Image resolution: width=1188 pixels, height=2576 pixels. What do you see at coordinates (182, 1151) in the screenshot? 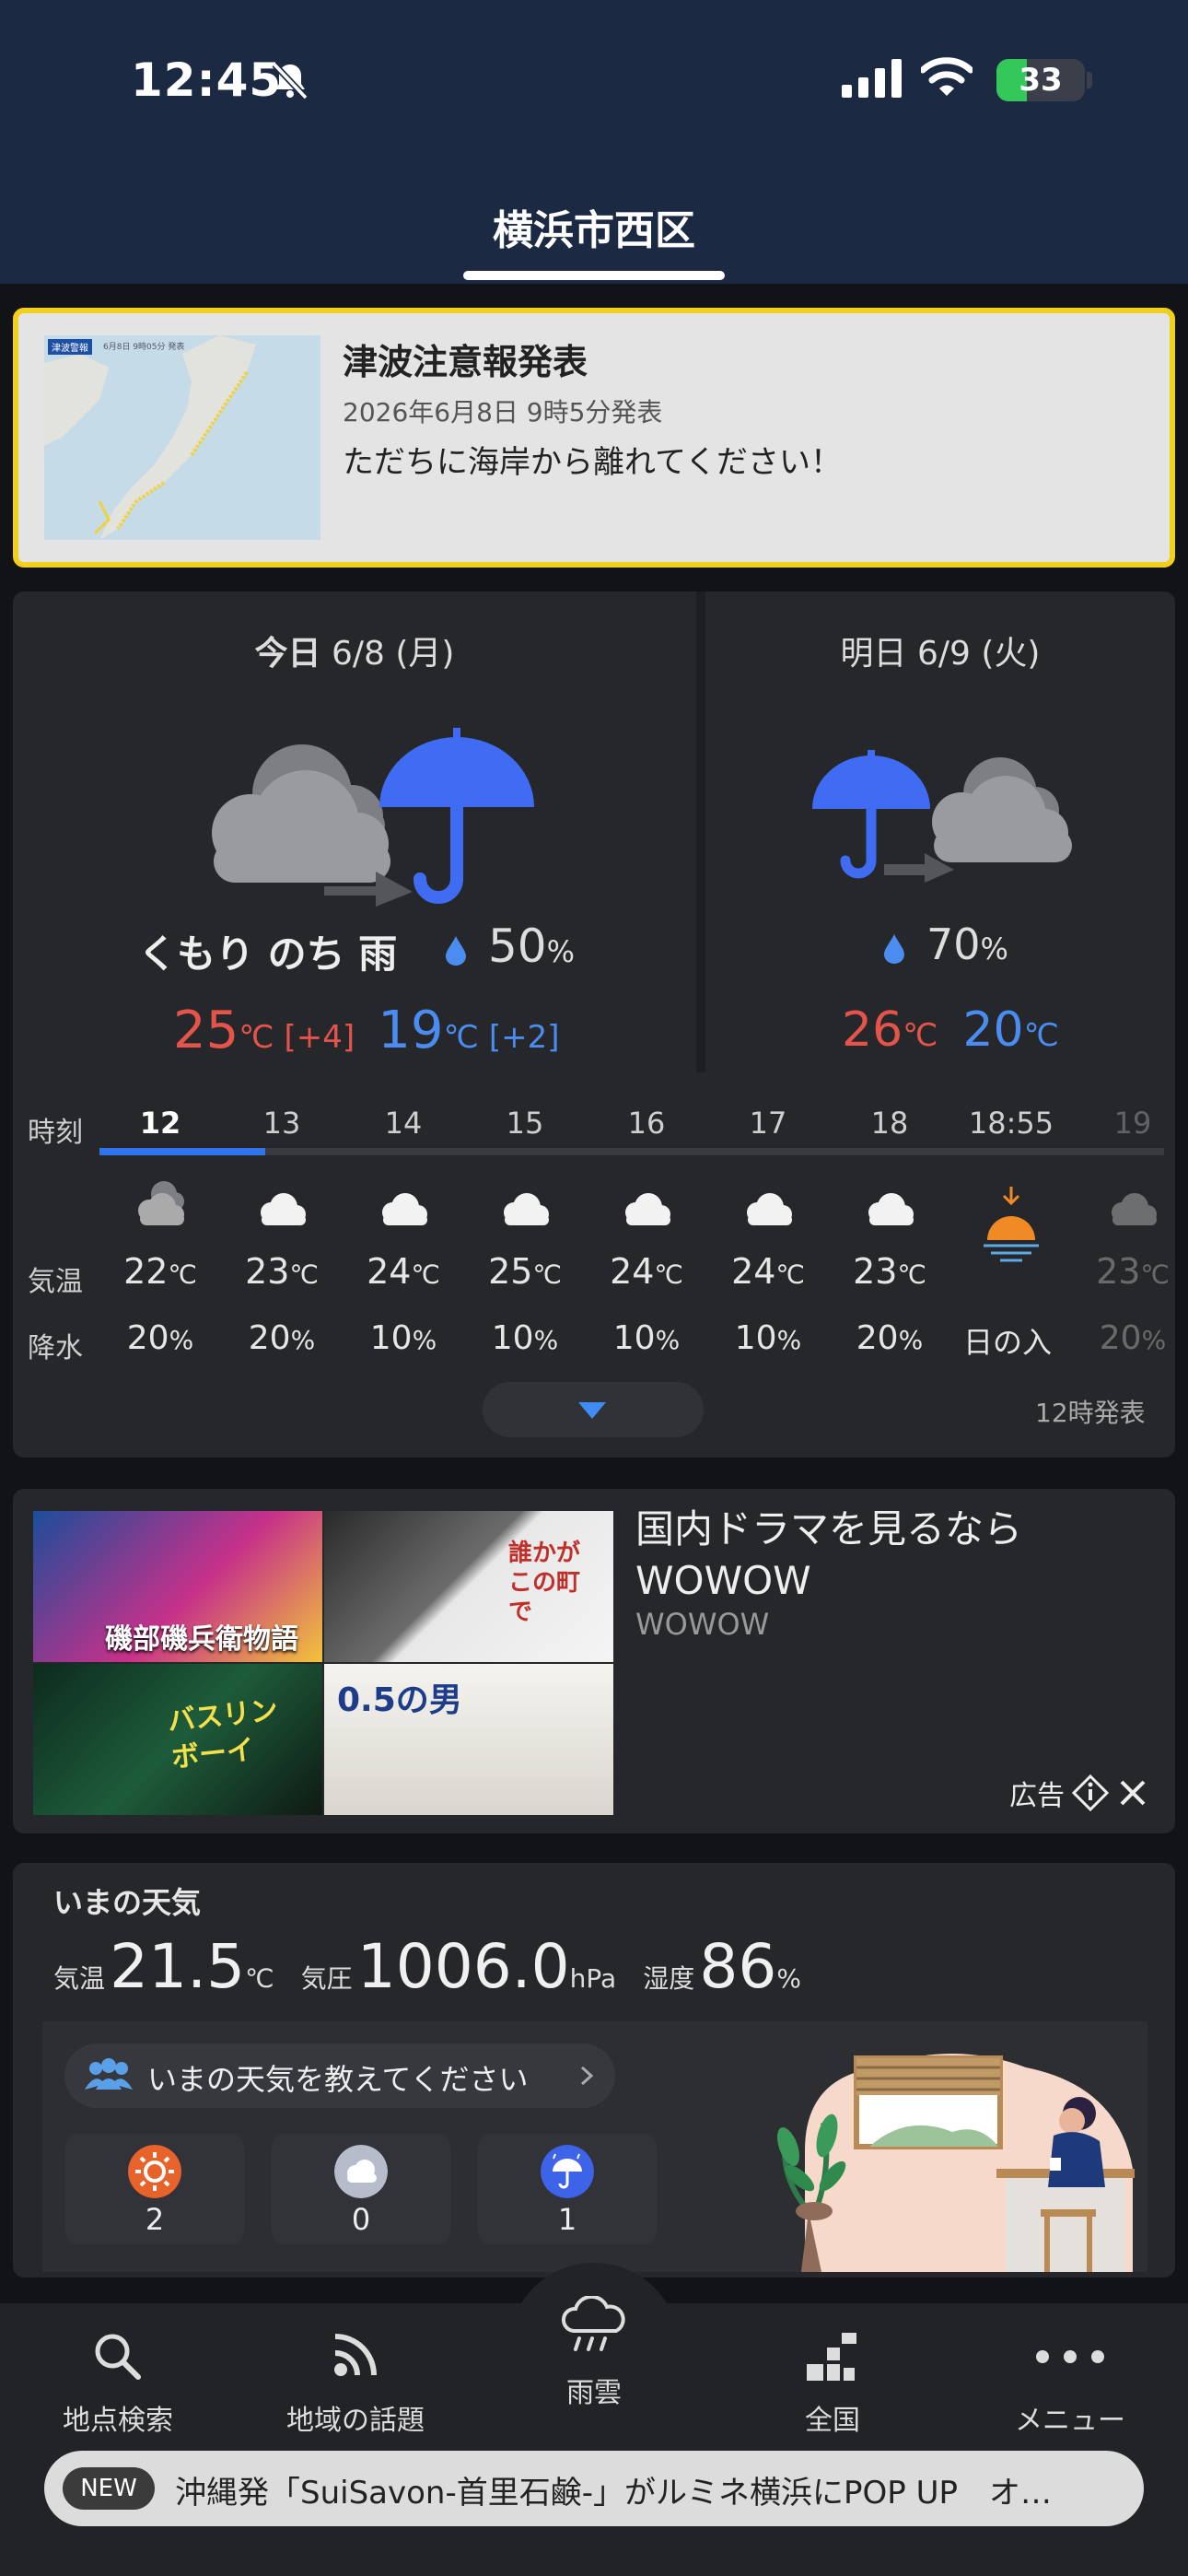
I see `hourly-active-indicator` at bounding box center [182, 1151].